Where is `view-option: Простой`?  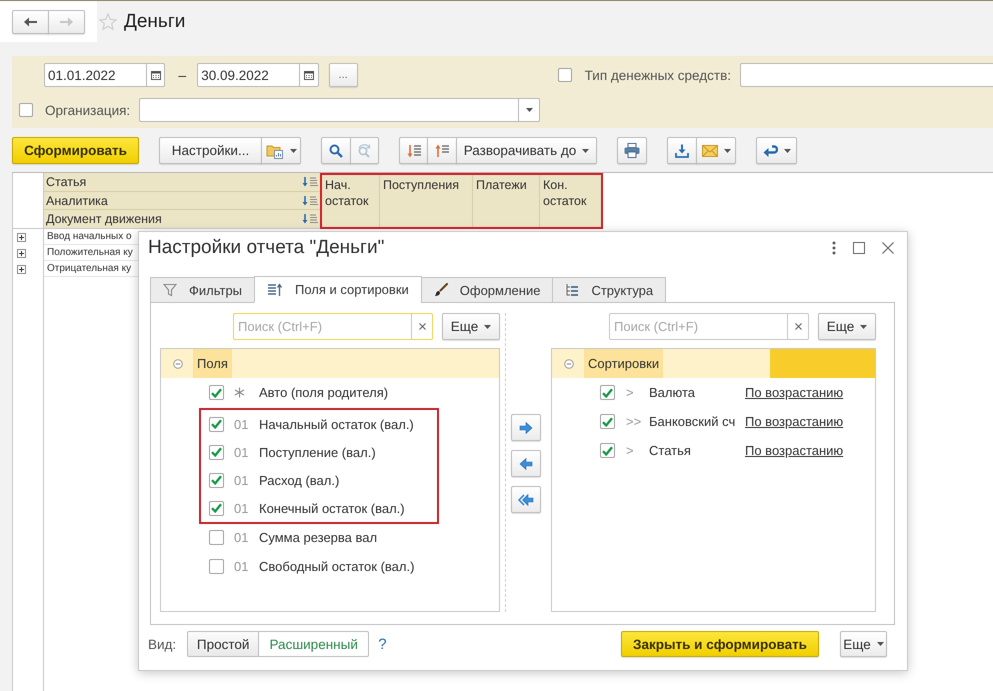
view-option: Простой is located at coordinates (223, 644).